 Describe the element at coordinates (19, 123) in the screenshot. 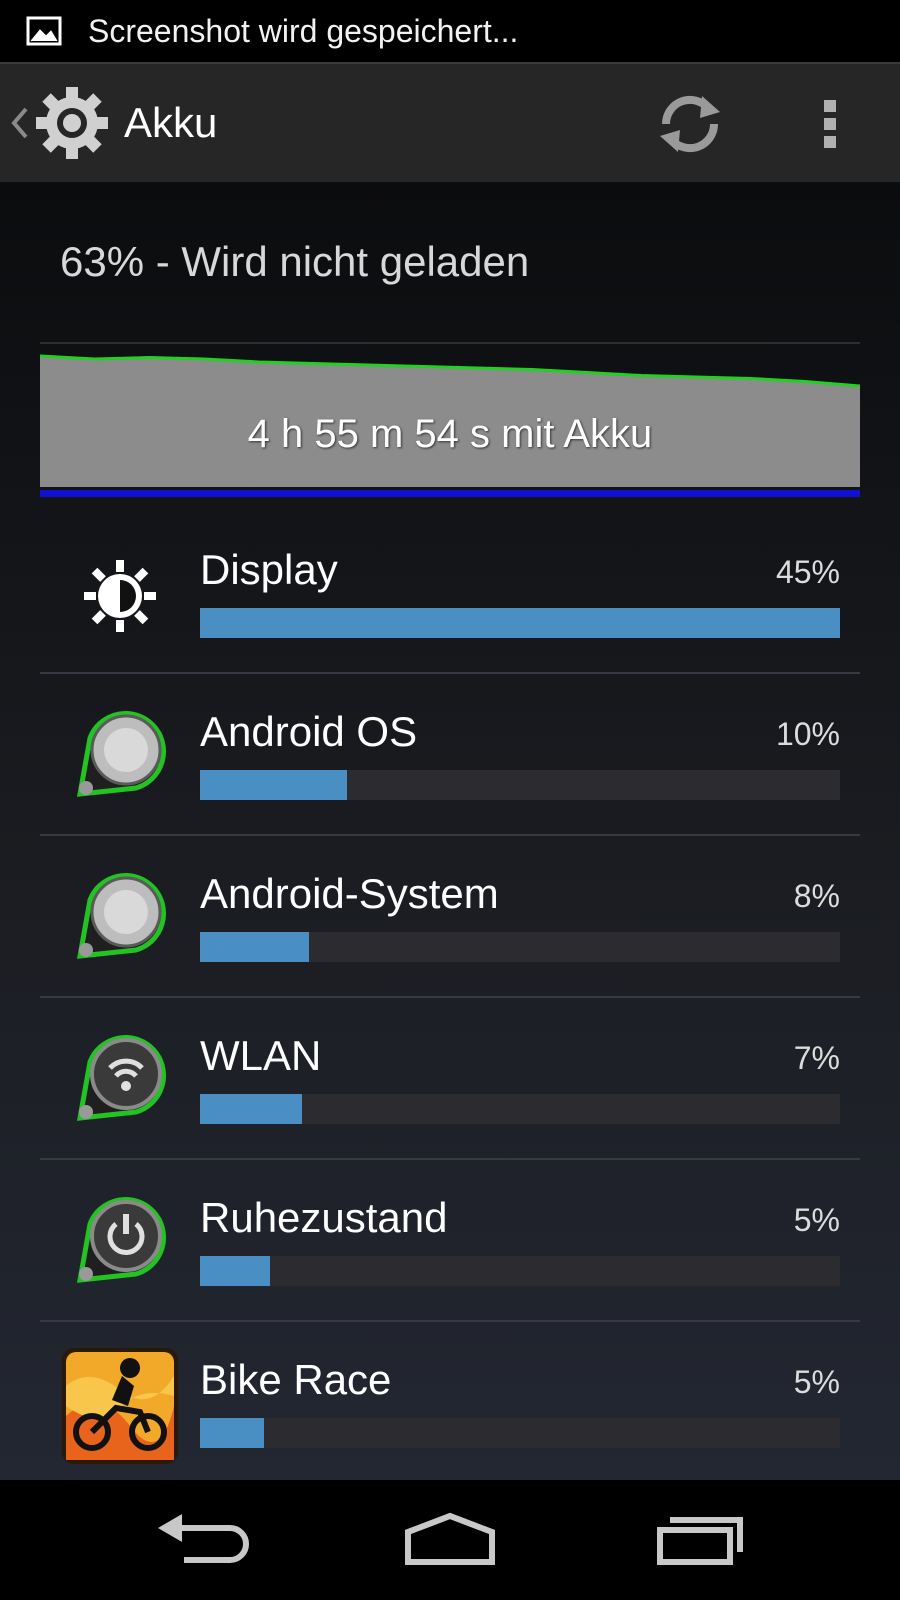

I see `up-caret-icon` at that location.